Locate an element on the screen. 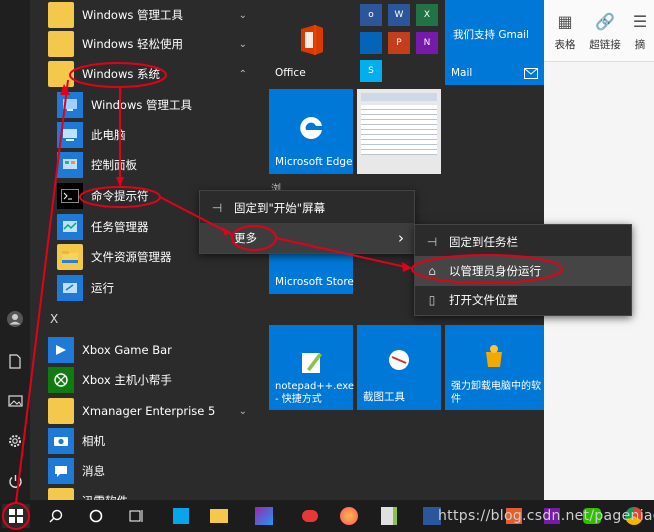  file-location-icon: ▯ is located at coordinates (432, 300).